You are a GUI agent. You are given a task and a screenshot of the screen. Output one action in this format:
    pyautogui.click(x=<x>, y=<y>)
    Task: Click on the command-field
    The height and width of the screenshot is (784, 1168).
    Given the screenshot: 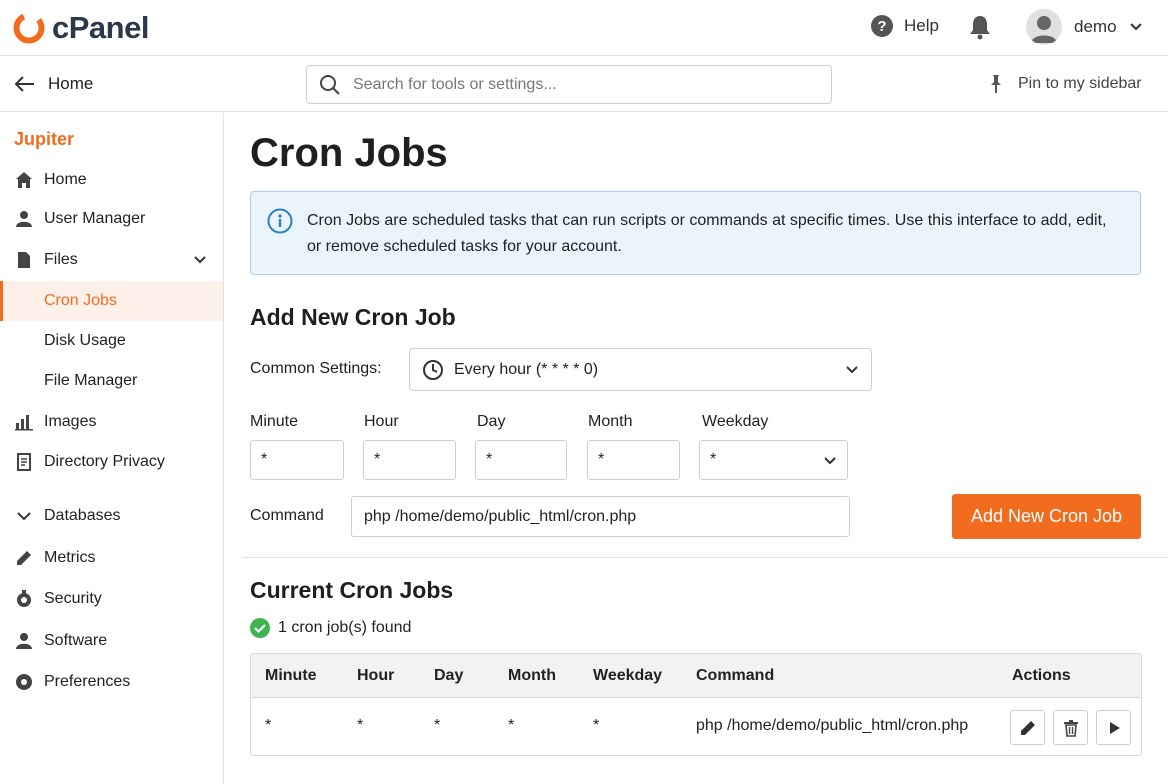 What is the action you would take?
    pyautogui.click(x=600, y=516)
    